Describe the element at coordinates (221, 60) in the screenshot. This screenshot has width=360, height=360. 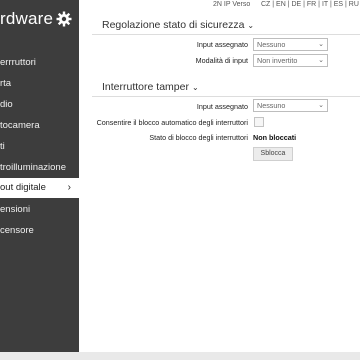
I see `input-mode-label: Modalità di input` at that location.